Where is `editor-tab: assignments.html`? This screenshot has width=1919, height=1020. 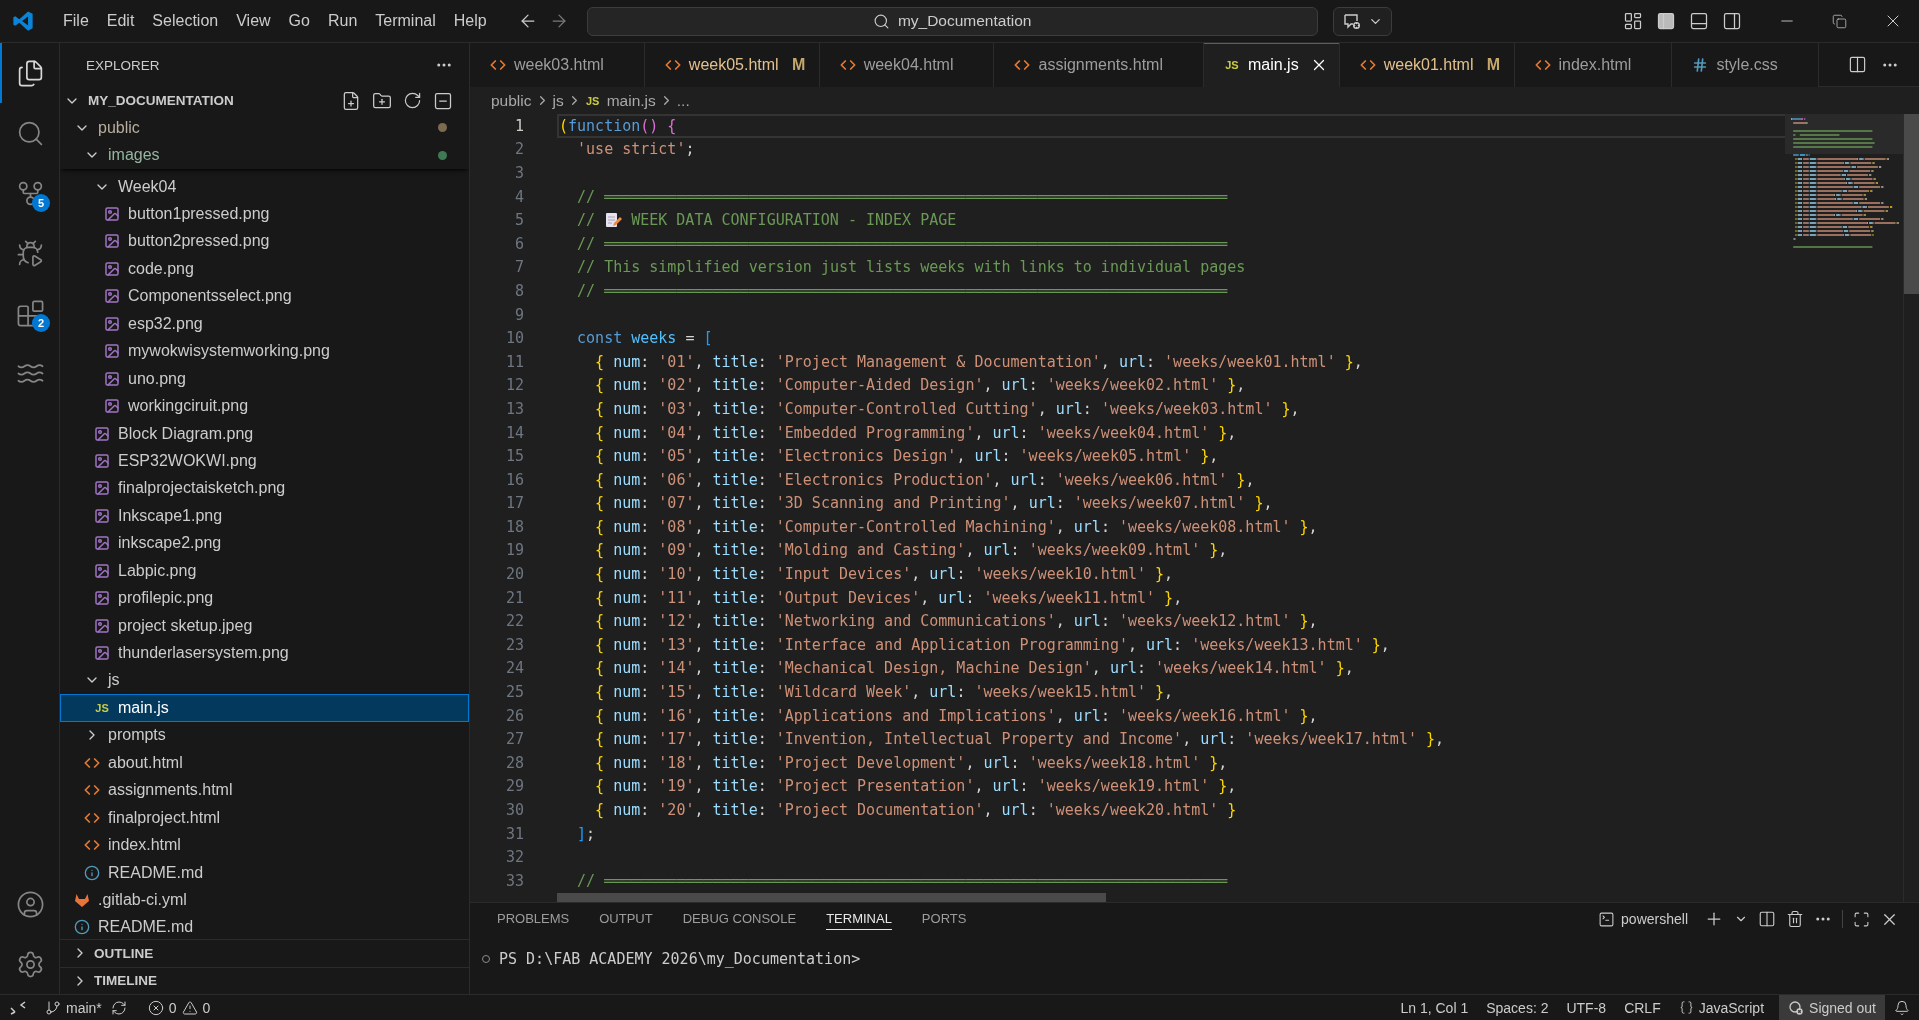
editor-tab: assignments.html is located at coordinates (1099, 65).